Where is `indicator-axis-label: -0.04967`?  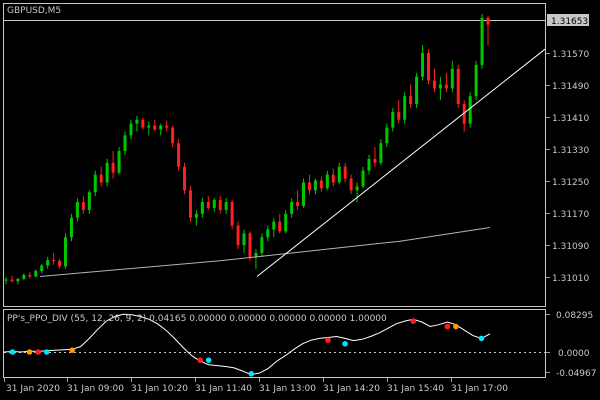
indicator-axis-label: -0.04967 is located at coordinates (576, 374).